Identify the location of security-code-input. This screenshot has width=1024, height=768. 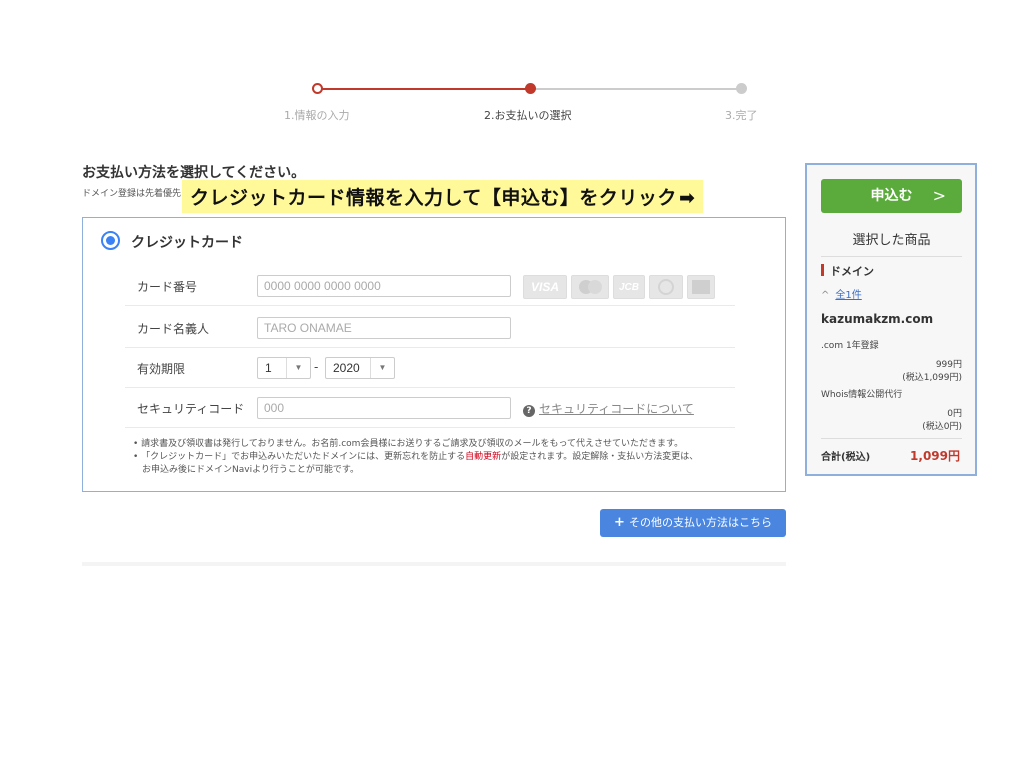
(384, 408).